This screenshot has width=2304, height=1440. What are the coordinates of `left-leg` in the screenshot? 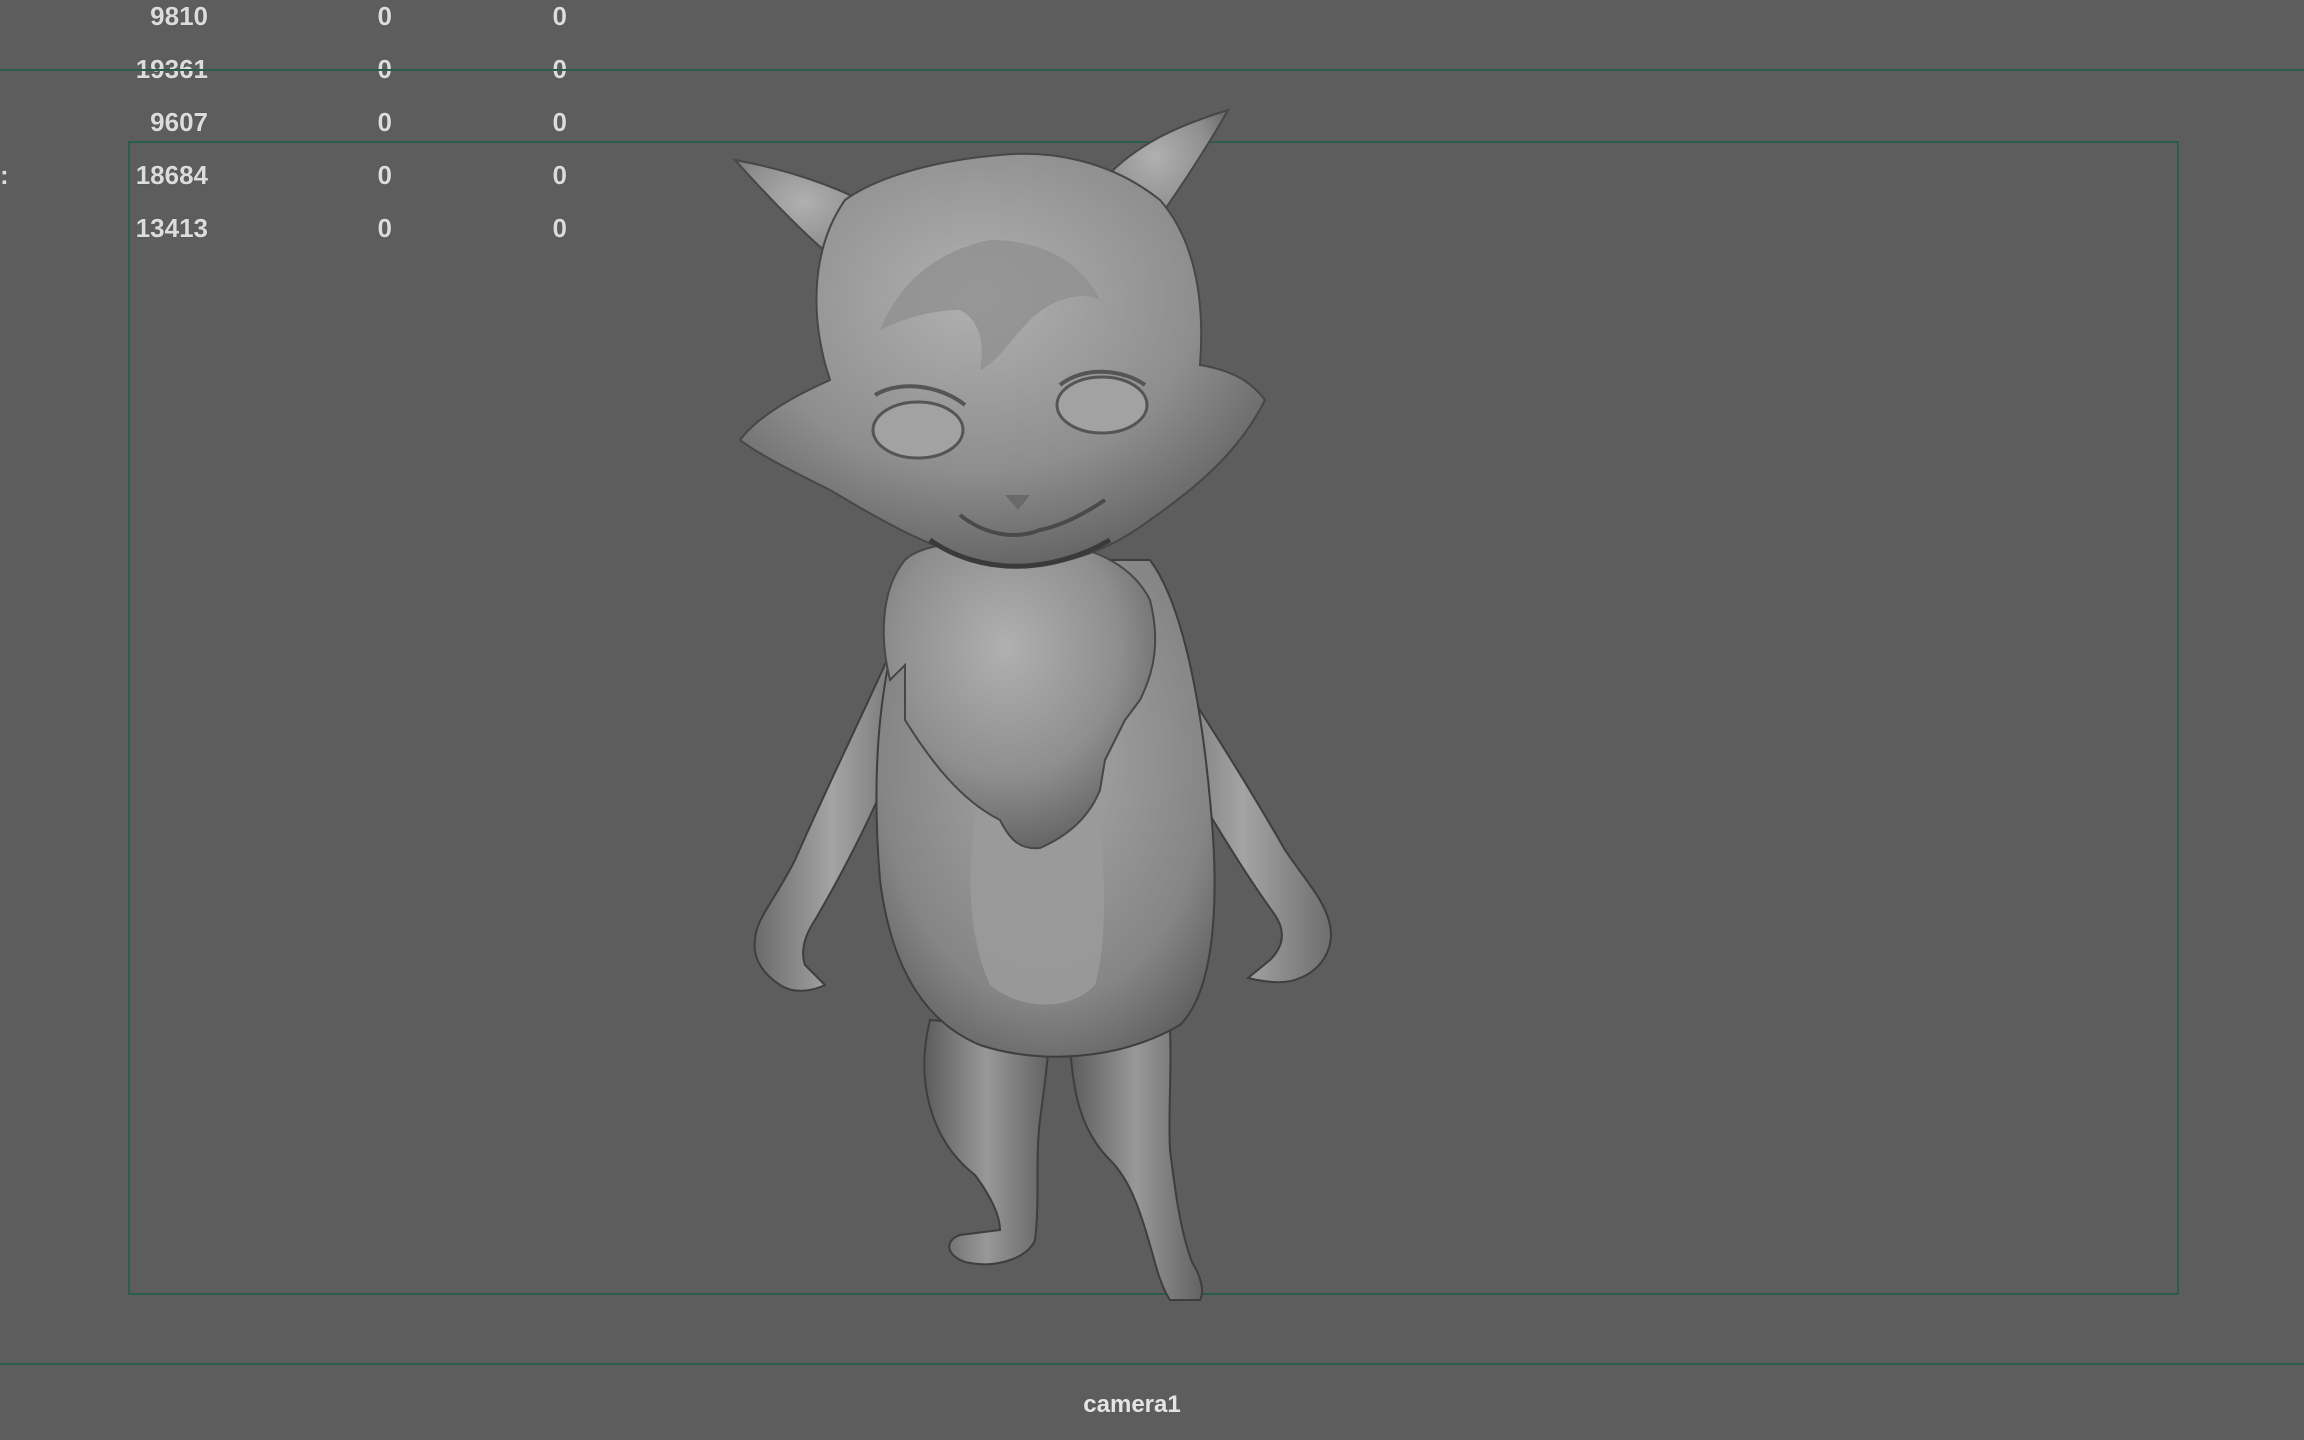 It's located at (986, 1142).